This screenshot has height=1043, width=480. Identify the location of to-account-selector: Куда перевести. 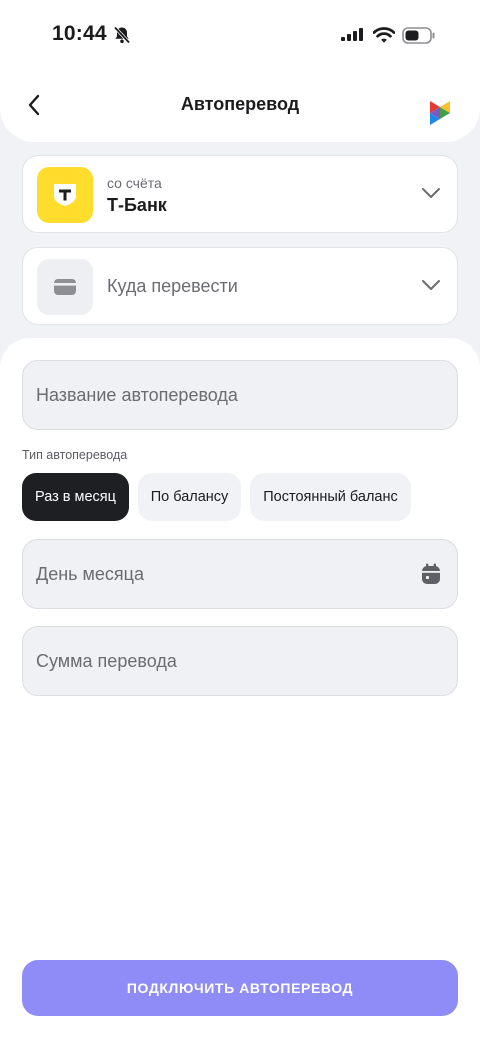
(240, 286).